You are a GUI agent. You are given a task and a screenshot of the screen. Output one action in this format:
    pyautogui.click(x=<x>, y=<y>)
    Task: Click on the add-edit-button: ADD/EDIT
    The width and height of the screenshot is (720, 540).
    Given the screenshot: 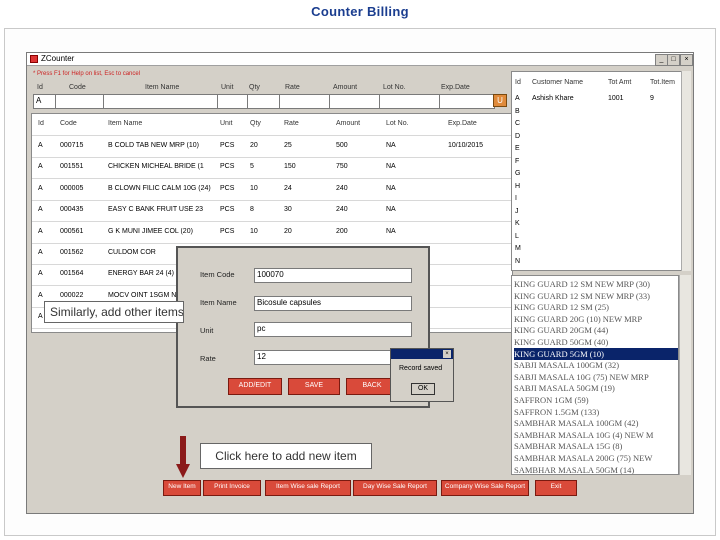 What is the action you would take?
    pyautogui.click(x=255, y=386)
    